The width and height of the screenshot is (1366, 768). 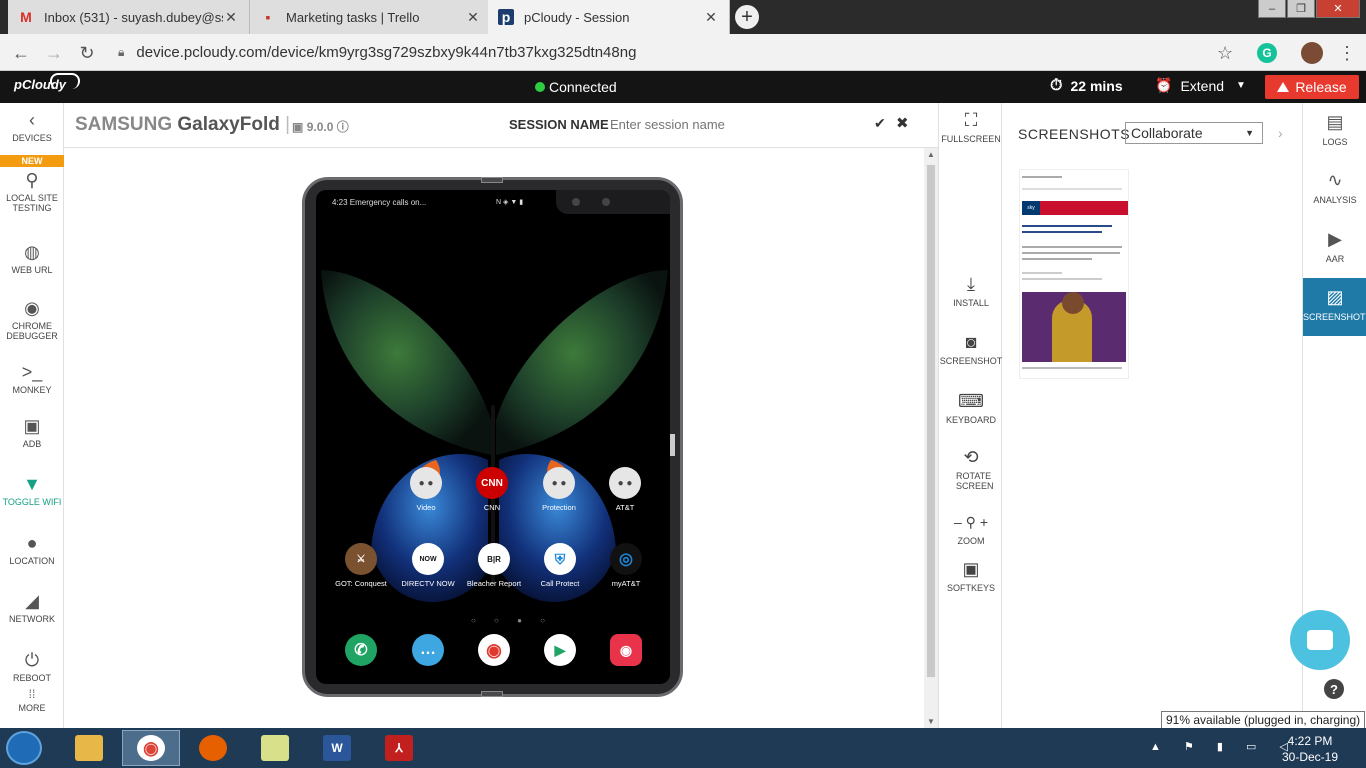 What do you see at coordinates (971, 468) in the screenshot?
I see `rotate-screen-button: ⟲ ROTATE SCREEN` at bounding box center [971, 468].